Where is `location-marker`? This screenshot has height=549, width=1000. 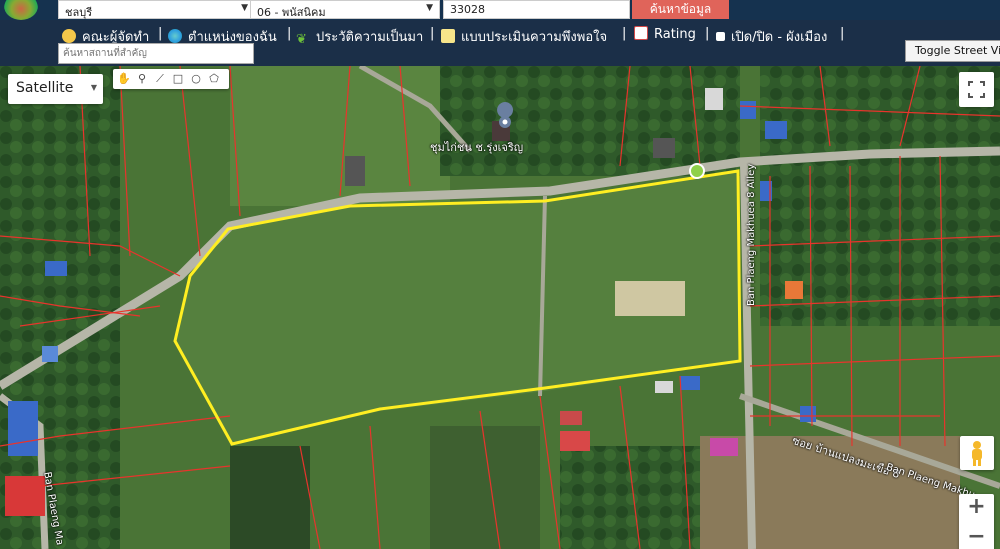
location-marker is located at coordinates (697, 171).